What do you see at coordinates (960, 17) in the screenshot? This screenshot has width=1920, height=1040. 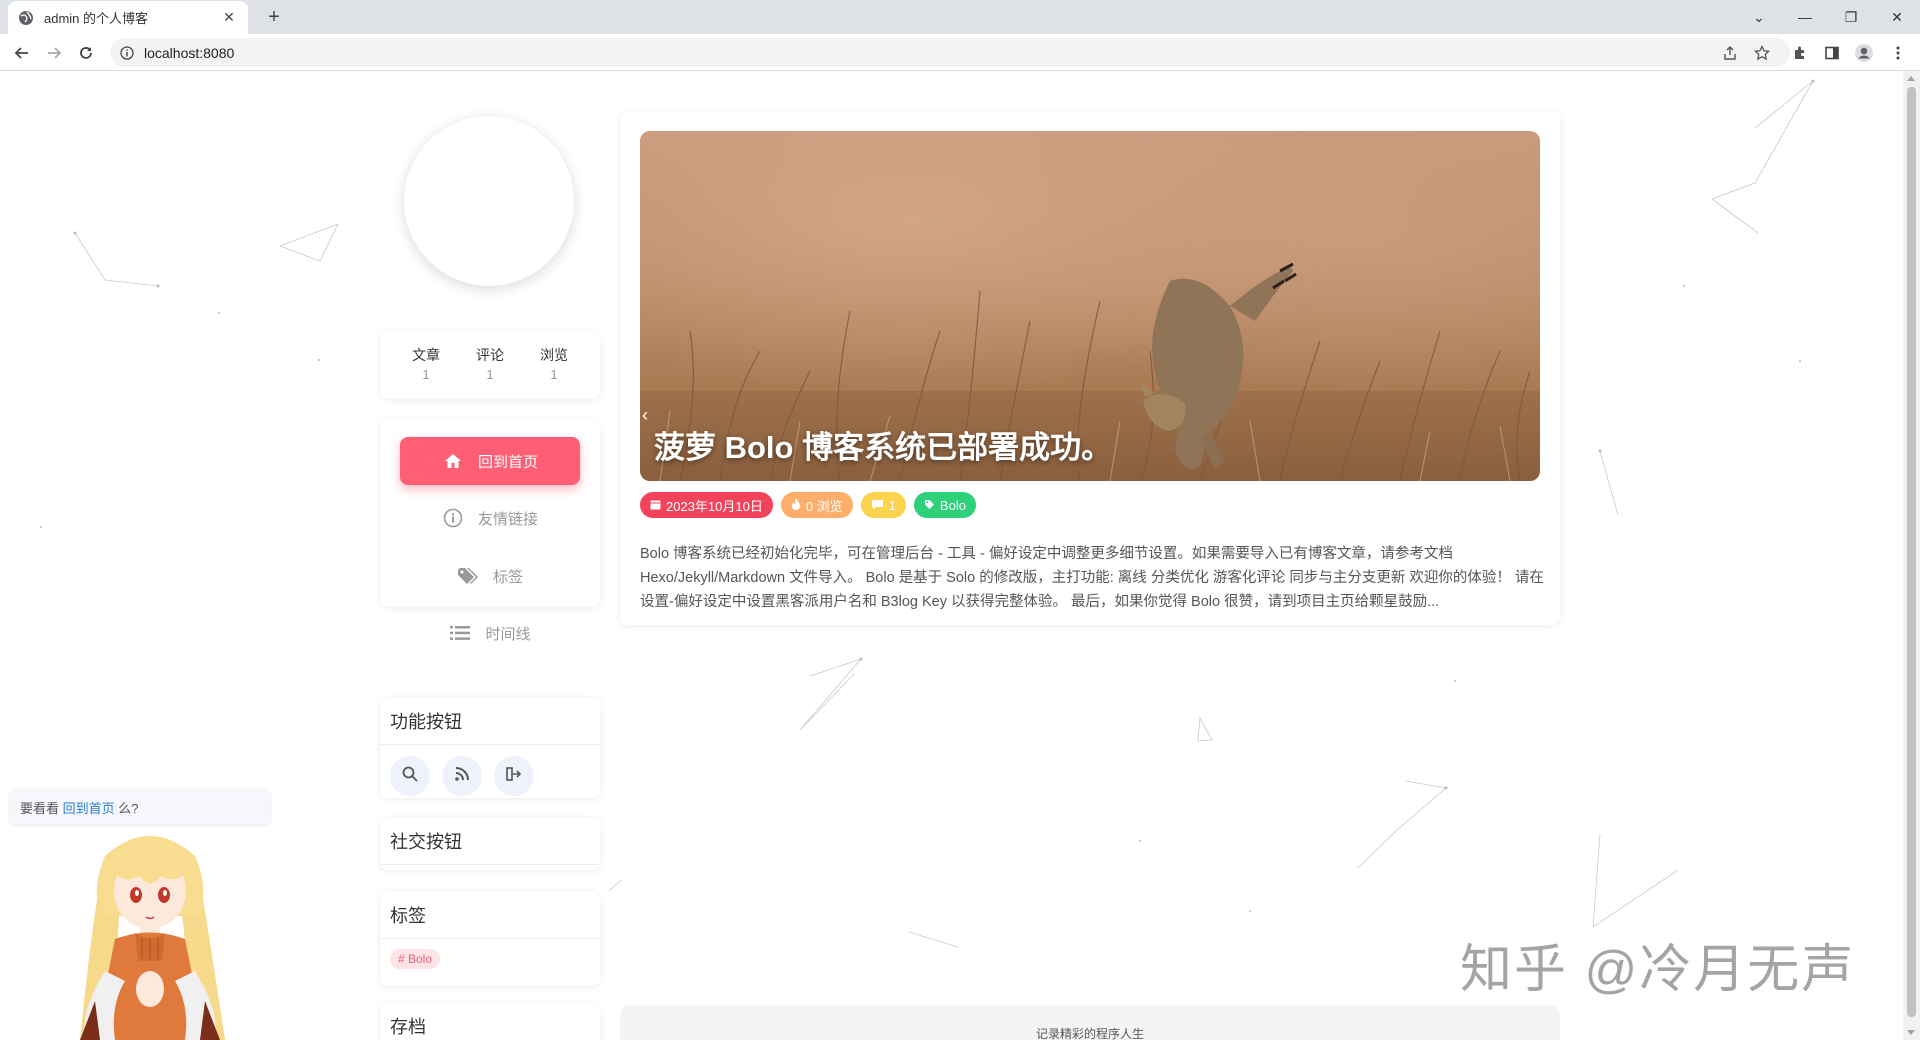 I see `browser-tab-bar: admin 的个人博客 ✕ + ⌄ — ❐ ✕` at bounding box center [960, 17].